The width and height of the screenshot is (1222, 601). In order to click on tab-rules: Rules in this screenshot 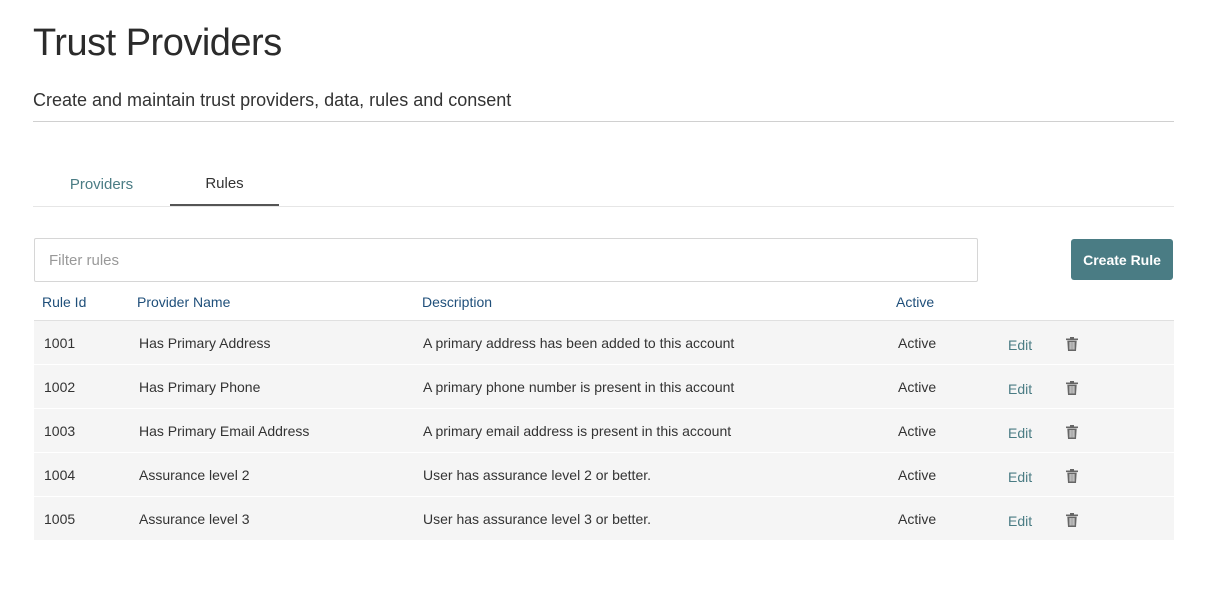, I will do `click(224, 183)`.